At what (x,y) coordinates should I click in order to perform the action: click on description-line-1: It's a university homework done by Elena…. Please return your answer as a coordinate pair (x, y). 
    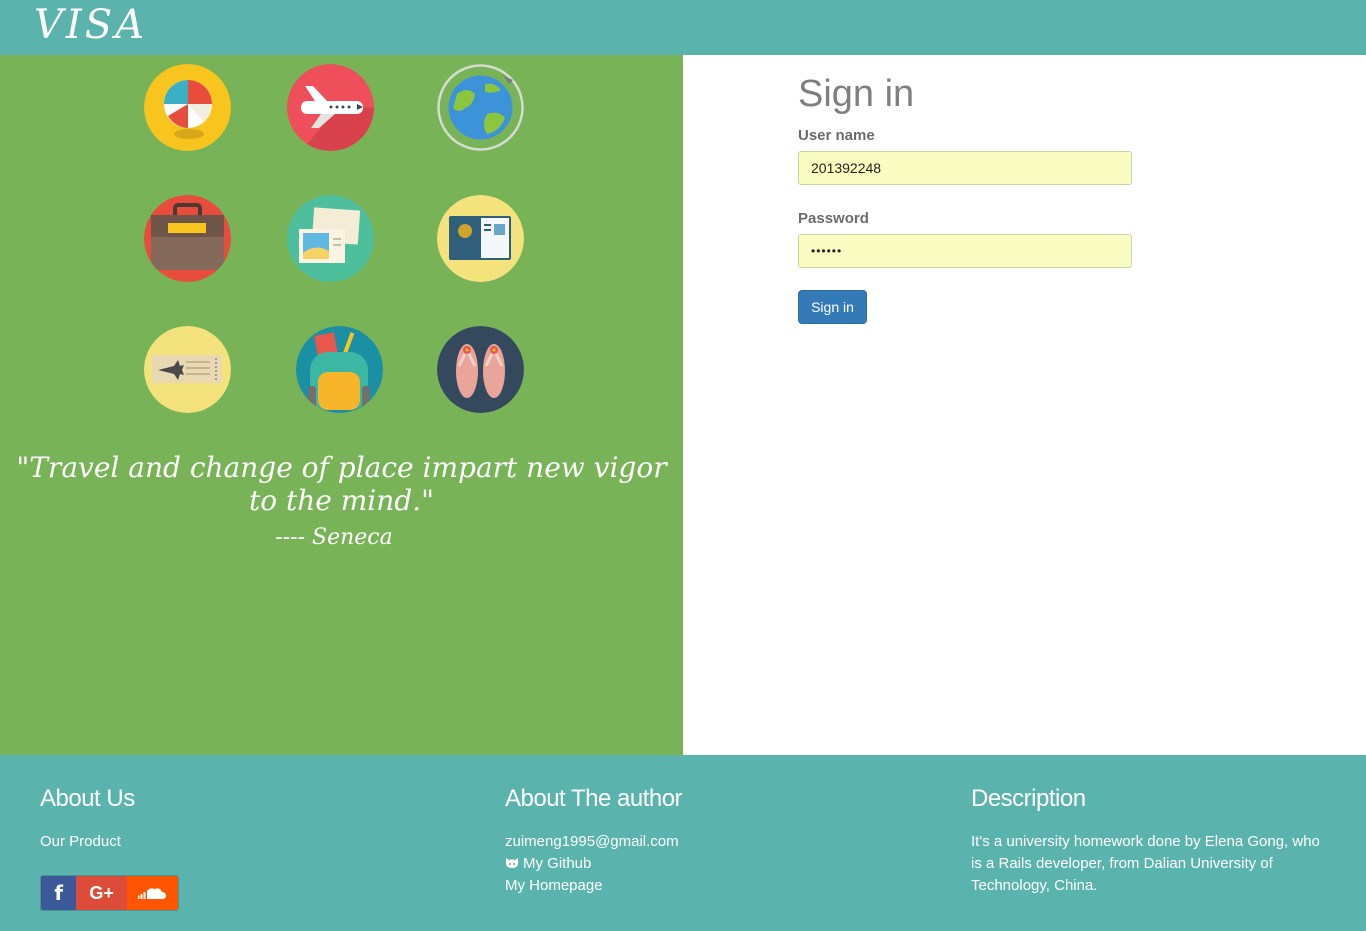
    Looking at the image, I should click on (1145, 841).